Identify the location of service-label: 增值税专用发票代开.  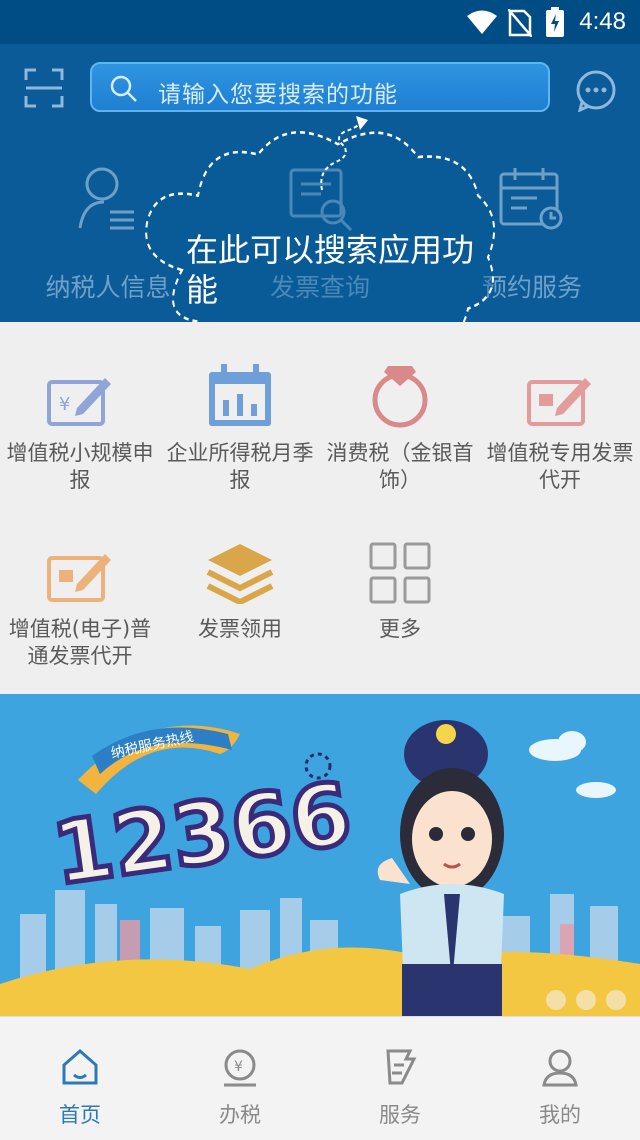
(560, 466).